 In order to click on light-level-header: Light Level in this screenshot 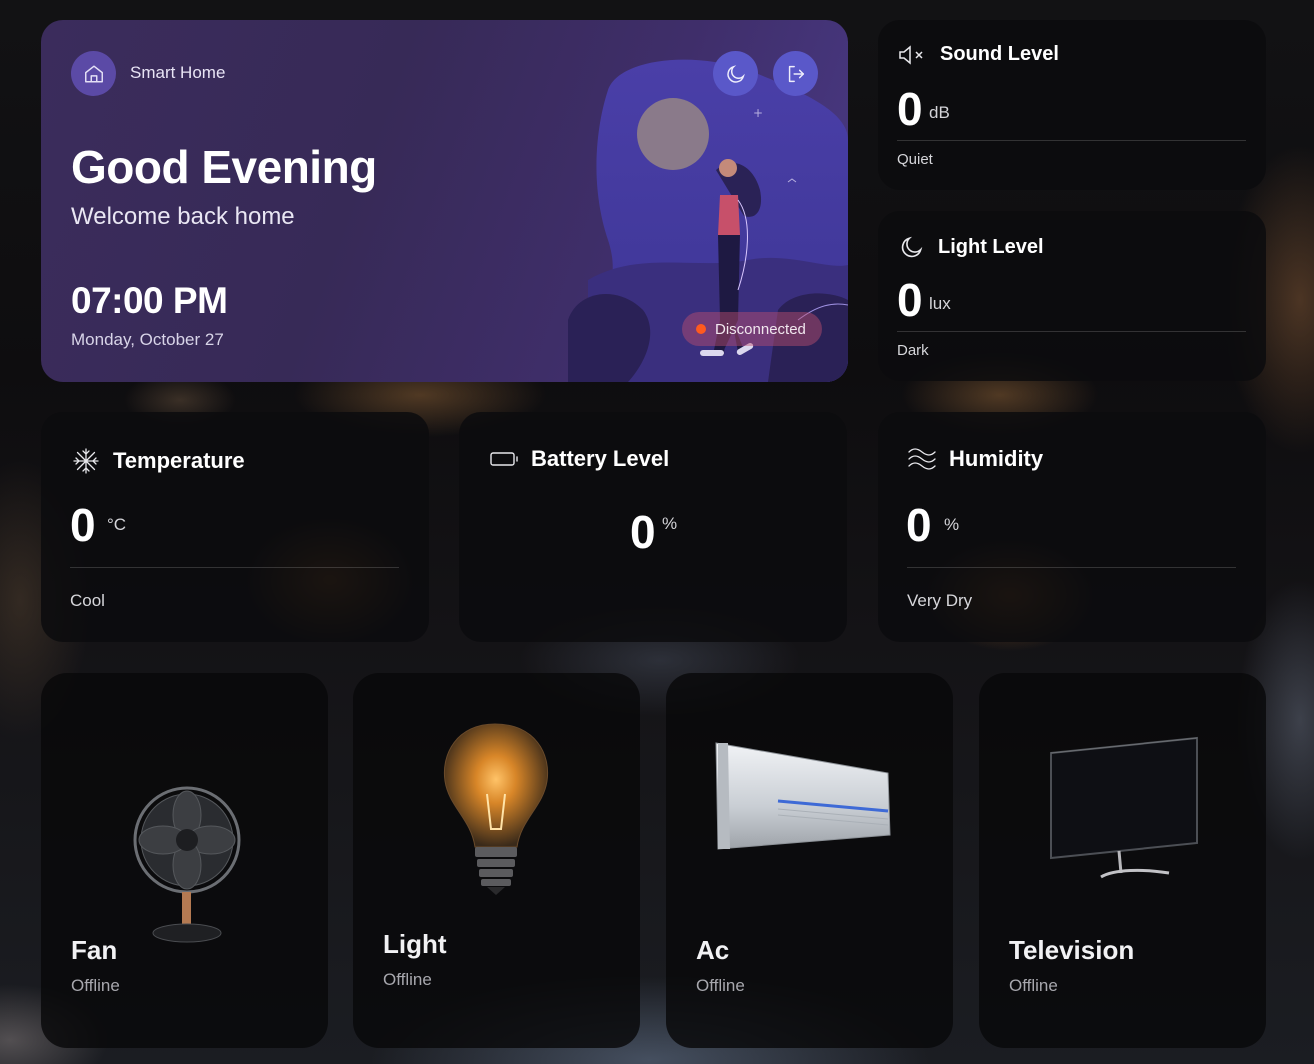, I will do `click(971, 247)`.